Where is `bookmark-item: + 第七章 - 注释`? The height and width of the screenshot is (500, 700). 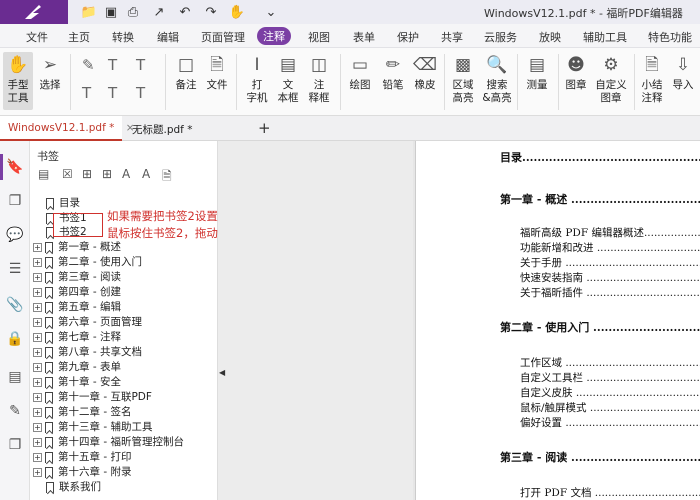
bookmark-item: + 第七章 - 注释 is located at coordinates (77, 337).